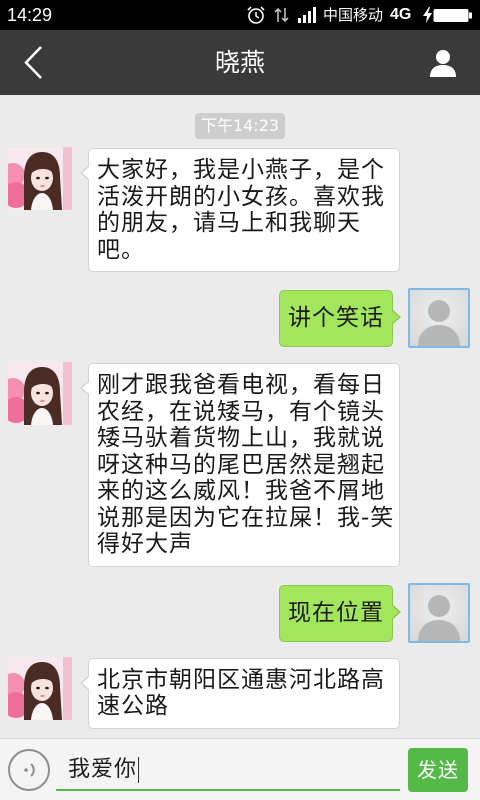  I want to click on text-caret, so click(139, 770).